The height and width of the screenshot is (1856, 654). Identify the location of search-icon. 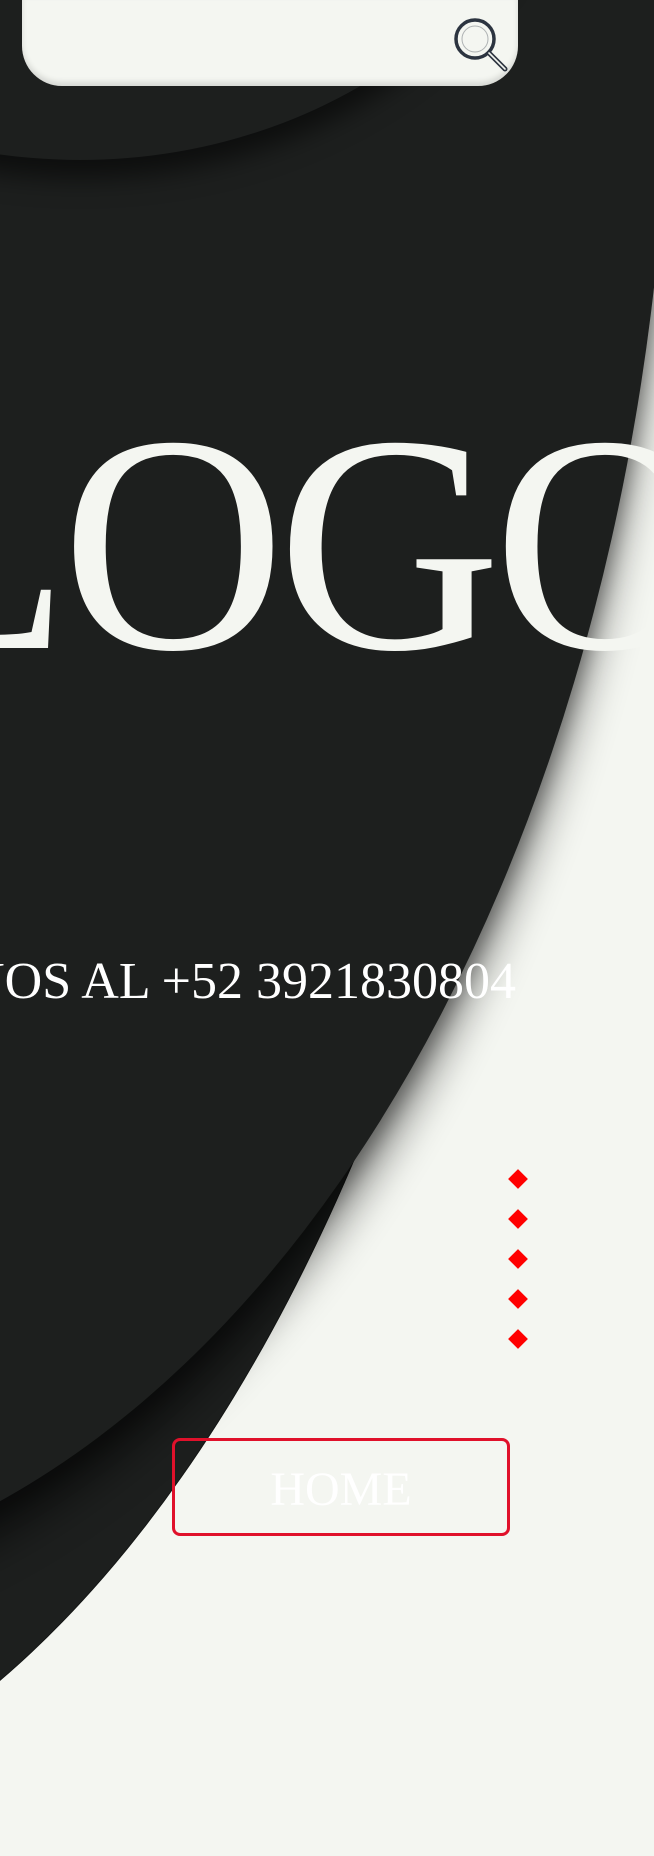
(480, 44).